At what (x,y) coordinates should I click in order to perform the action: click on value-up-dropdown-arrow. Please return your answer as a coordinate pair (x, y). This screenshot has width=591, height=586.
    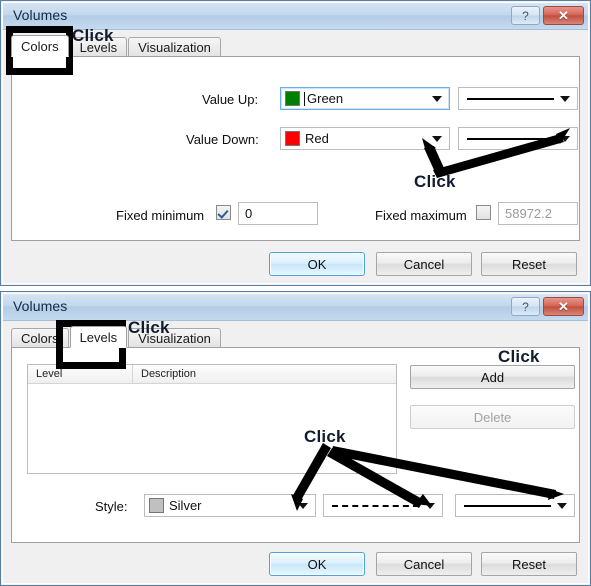
    Looking at the image, I should click on (440, 98).